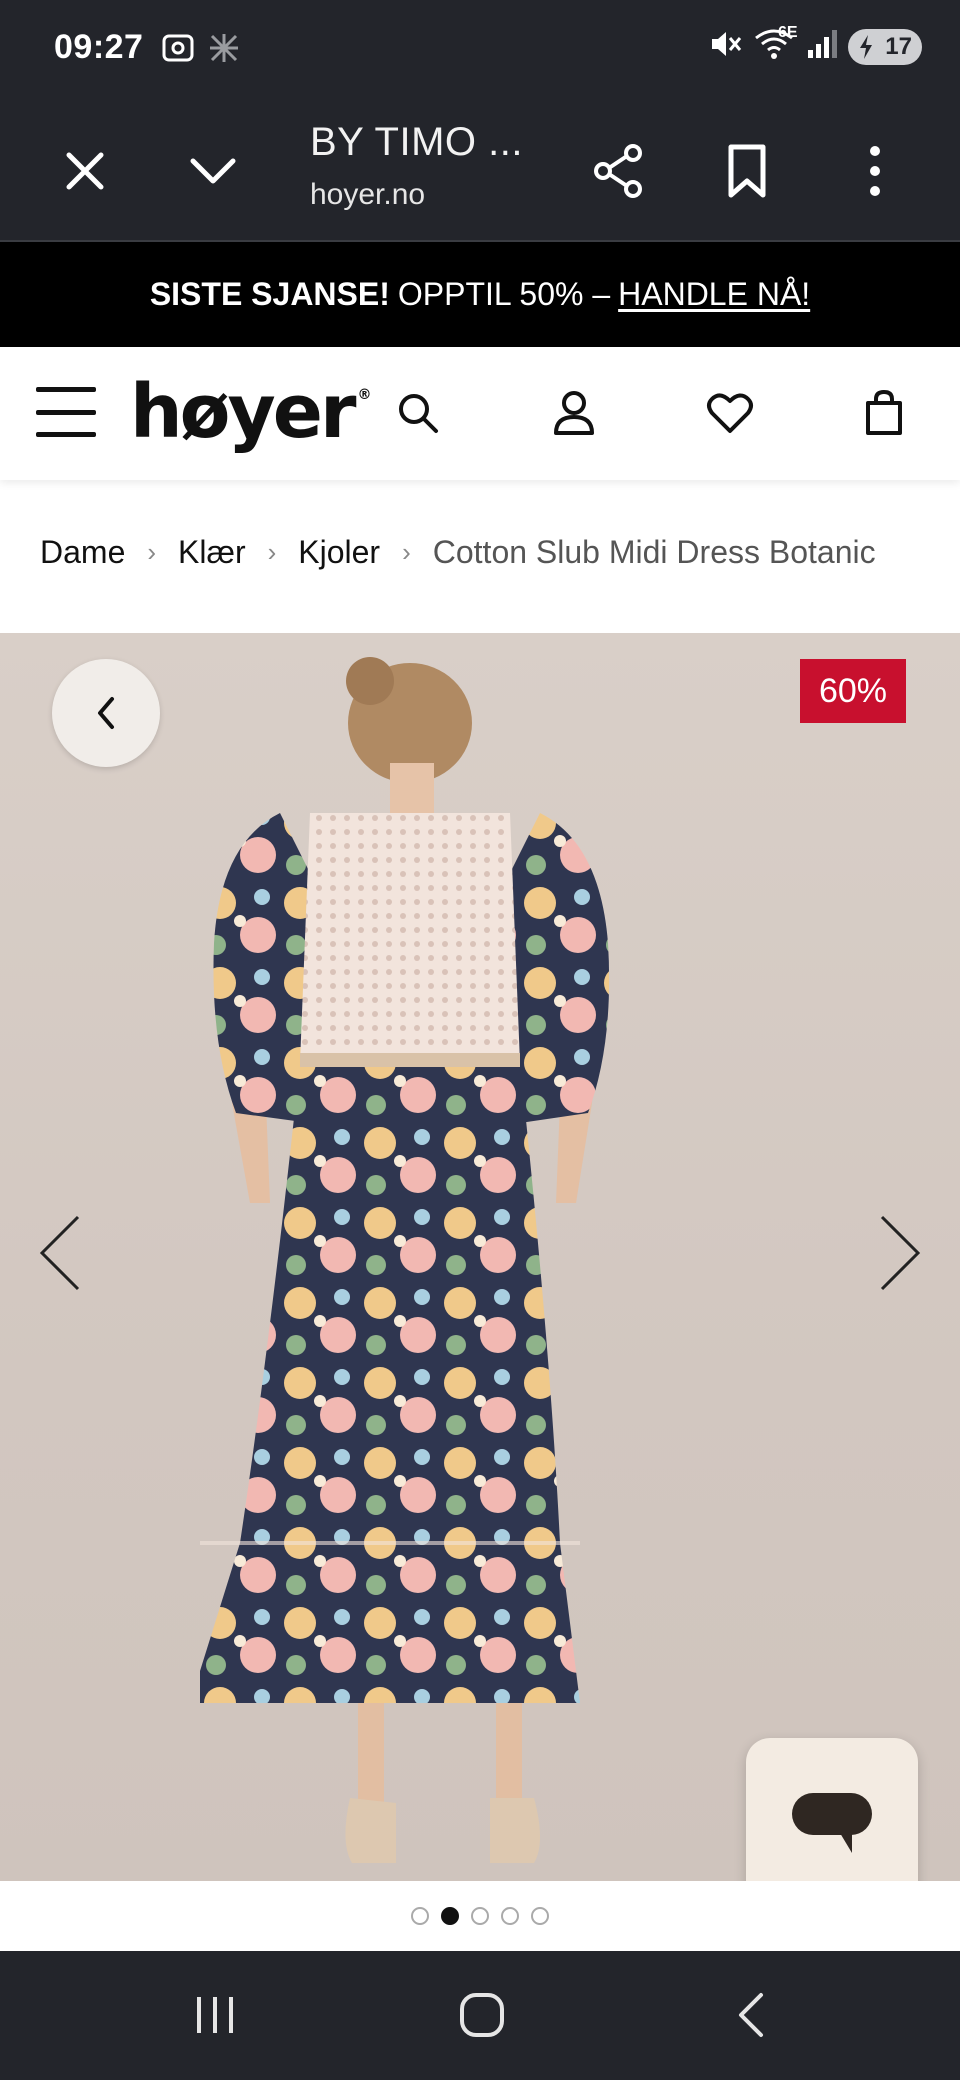 The width and height of the screenshot is (960, 2080). I want to click on promo-banner: SISTE SJANSE! OPPTIL 50% – HANDLE NÅ!, so click(480, 294).